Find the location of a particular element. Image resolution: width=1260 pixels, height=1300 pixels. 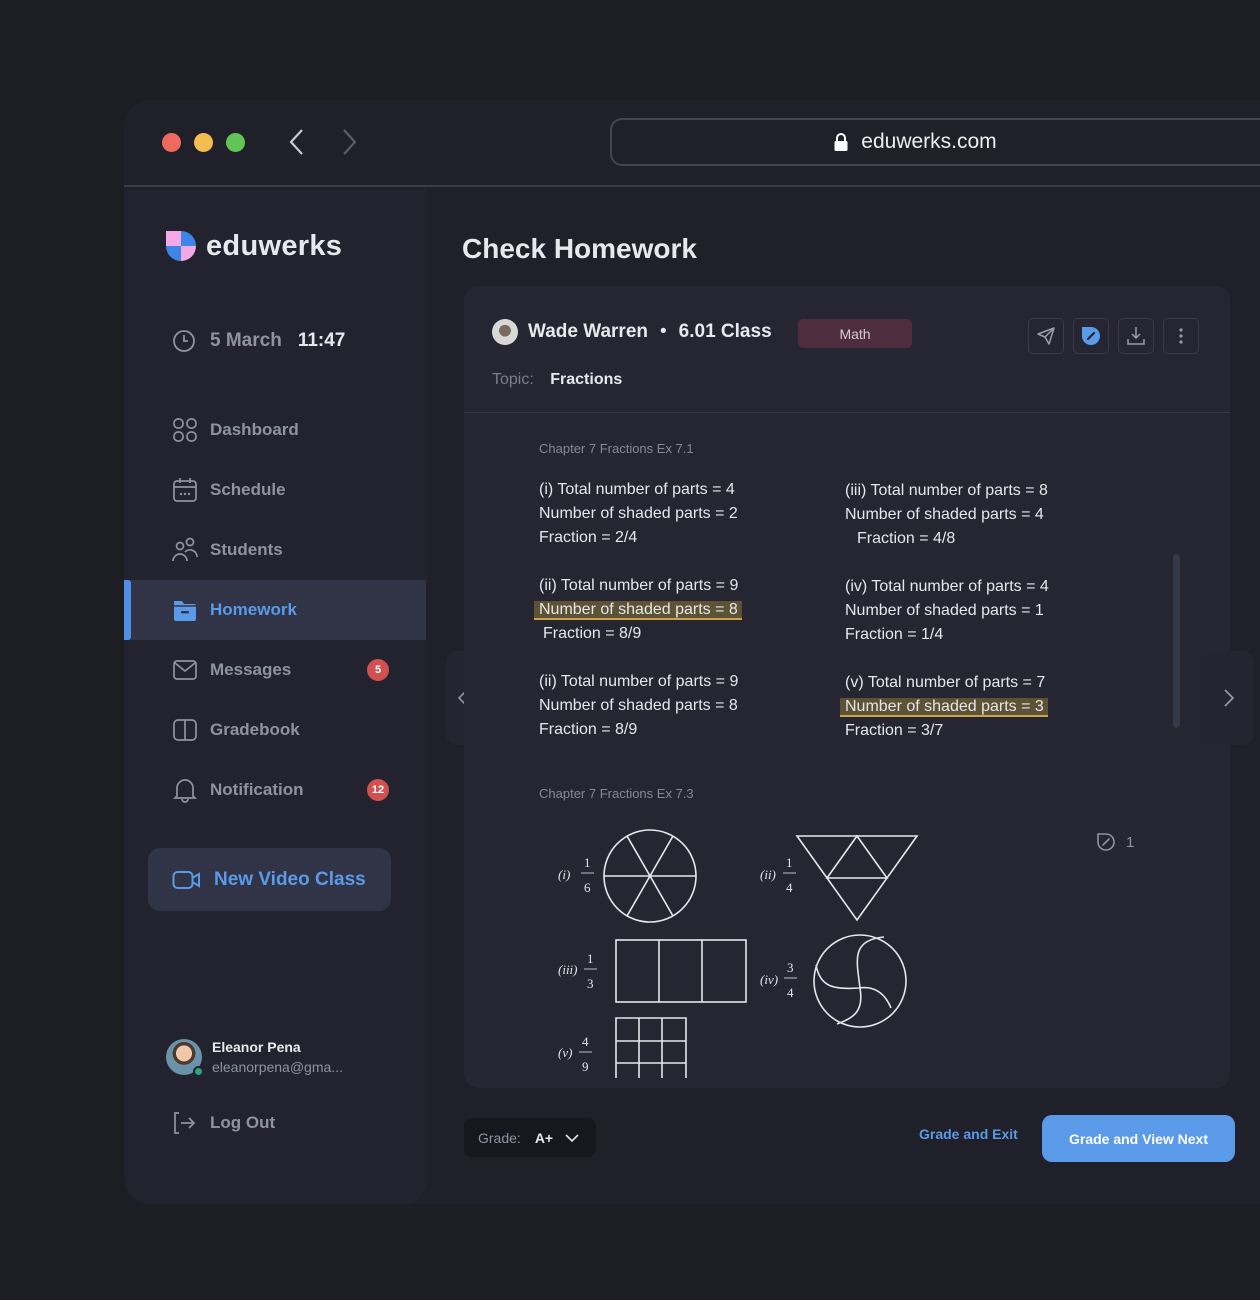

minimize-window-button is located at coordinates (203, 142).